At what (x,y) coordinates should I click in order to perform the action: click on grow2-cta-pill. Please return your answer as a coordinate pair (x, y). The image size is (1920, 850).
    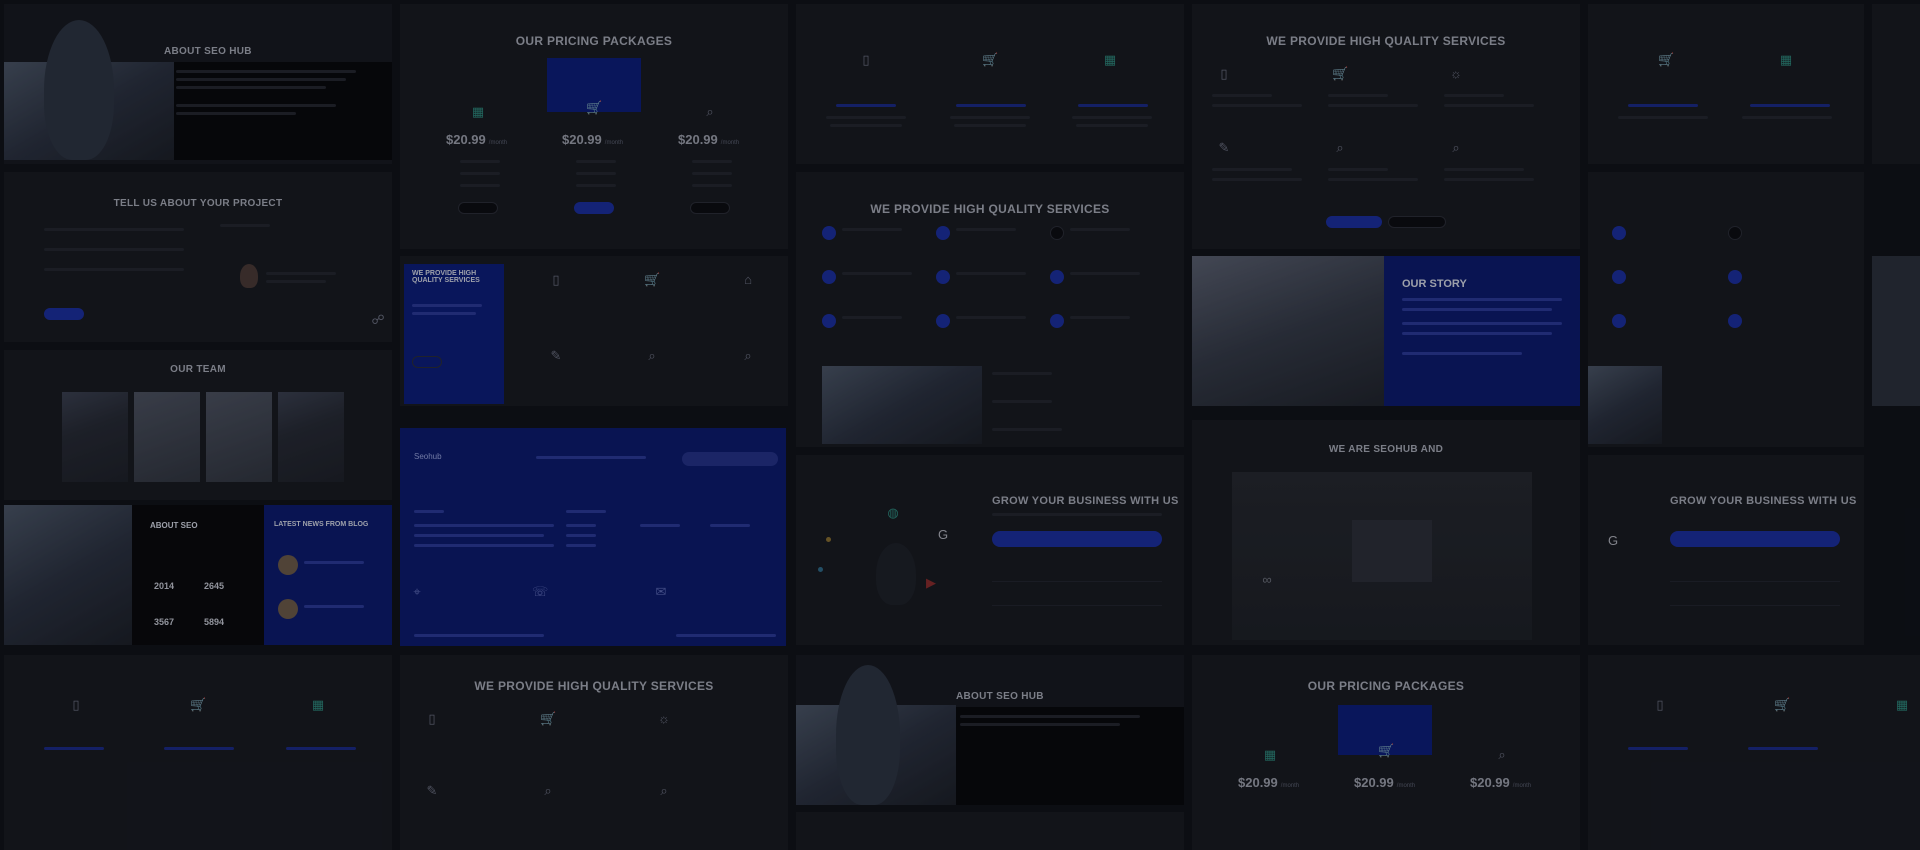
    Looking at the image, I should click on (1755, 539).